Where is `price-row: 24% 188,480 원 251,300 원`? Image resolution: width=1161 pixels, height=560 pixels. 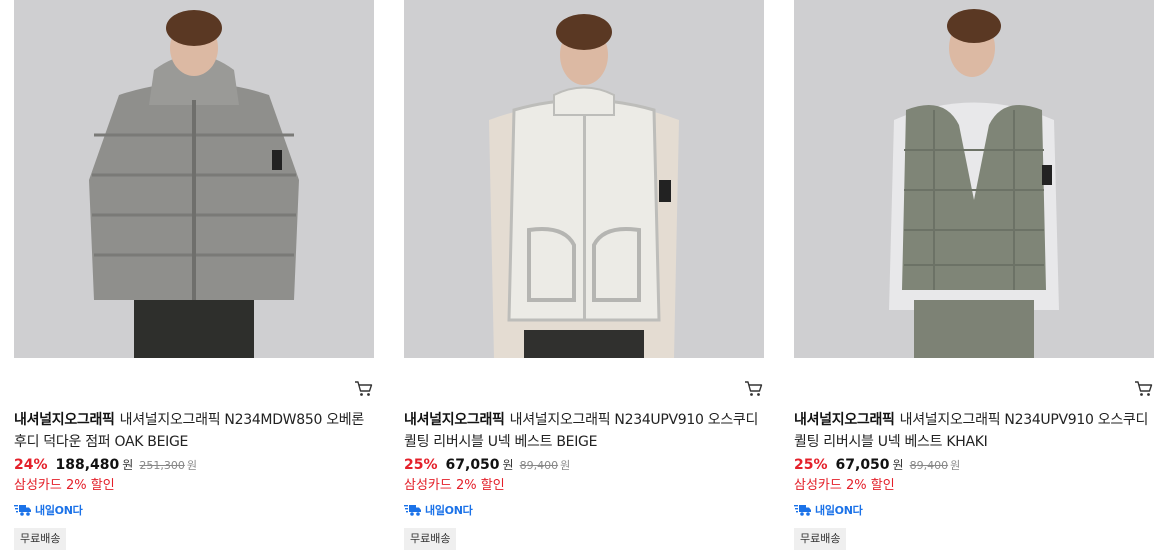 price-row: 24% 188,480 원 251,300 원 is located at coordinates (105, 467).